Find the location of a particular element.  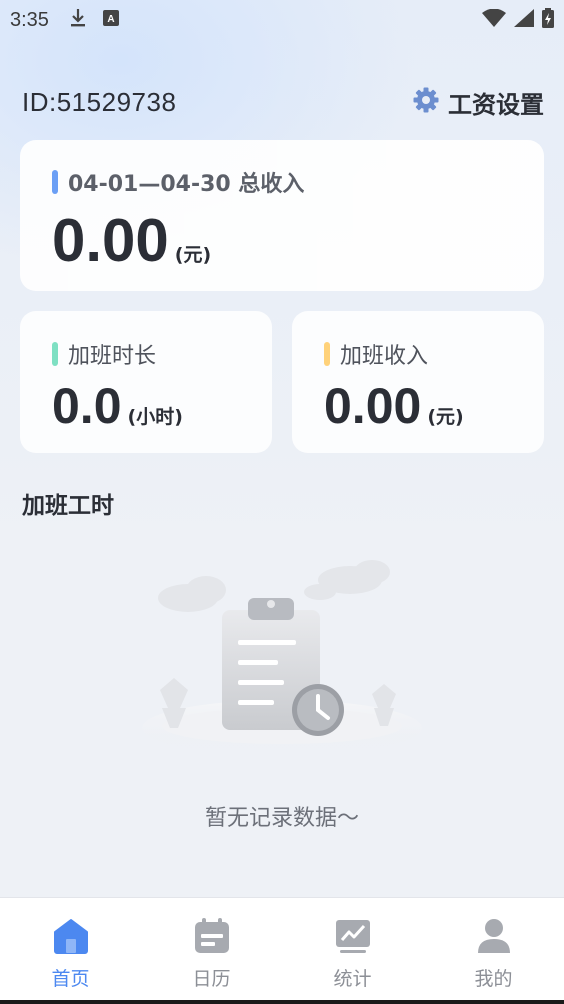

user-id: ID:51529738 is located at coordinates (99, 101).